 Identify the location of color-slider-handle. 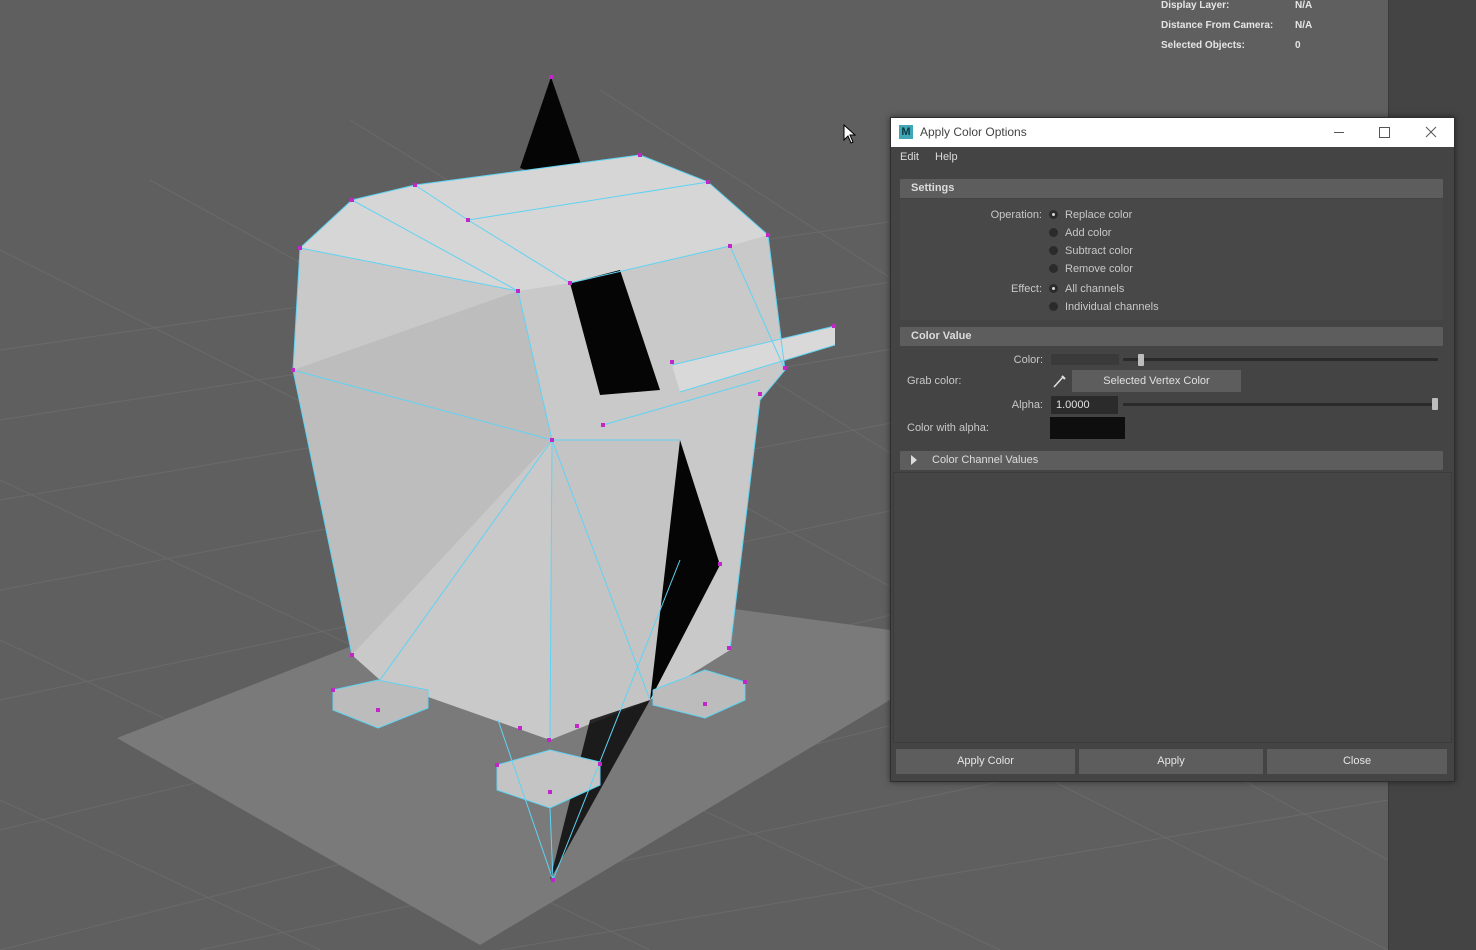
(1141, 360).